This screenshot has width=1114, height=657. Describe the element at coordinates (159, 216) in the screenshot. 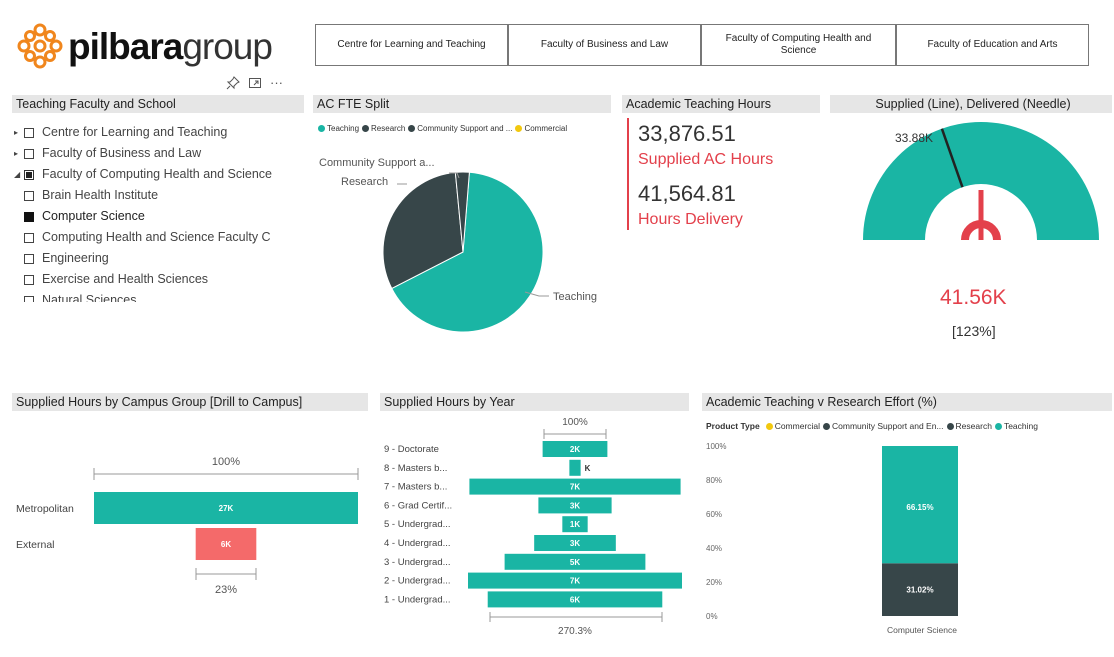

I see `tree-item-computer-science: Computer Science` at that location.